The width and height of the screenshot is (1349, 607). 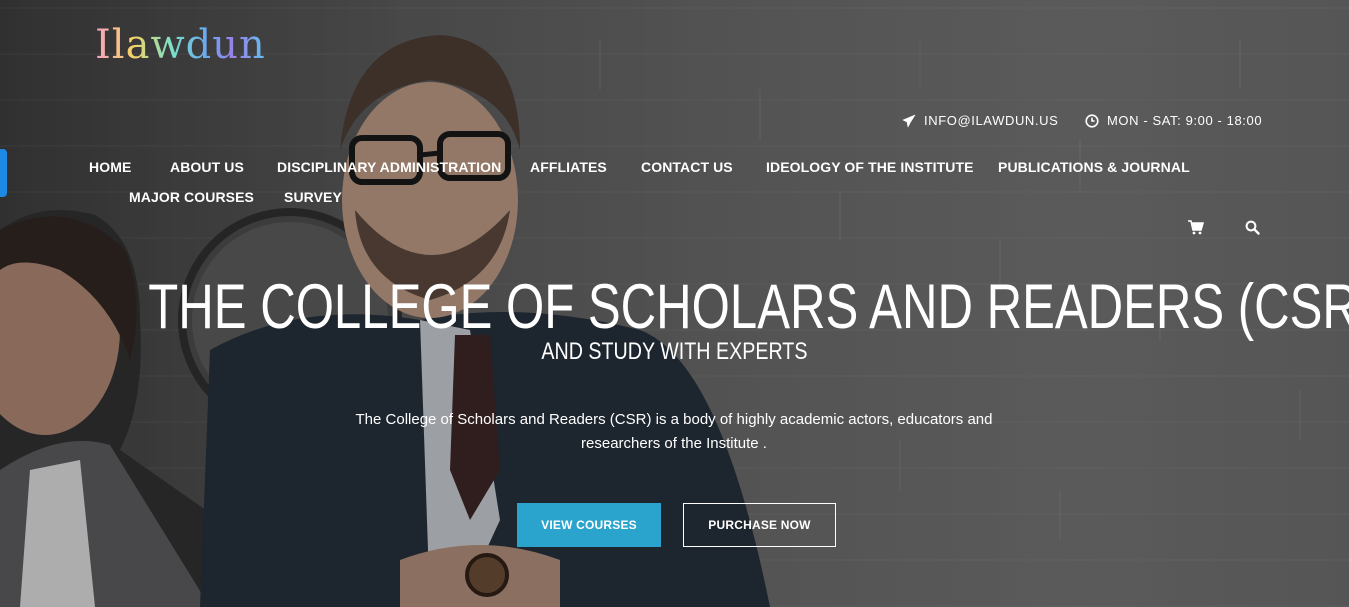 What do you see at coordinates (909, 121) in the screenshot?
I see `paper-plane-icon` at bounding box center [909, 121].